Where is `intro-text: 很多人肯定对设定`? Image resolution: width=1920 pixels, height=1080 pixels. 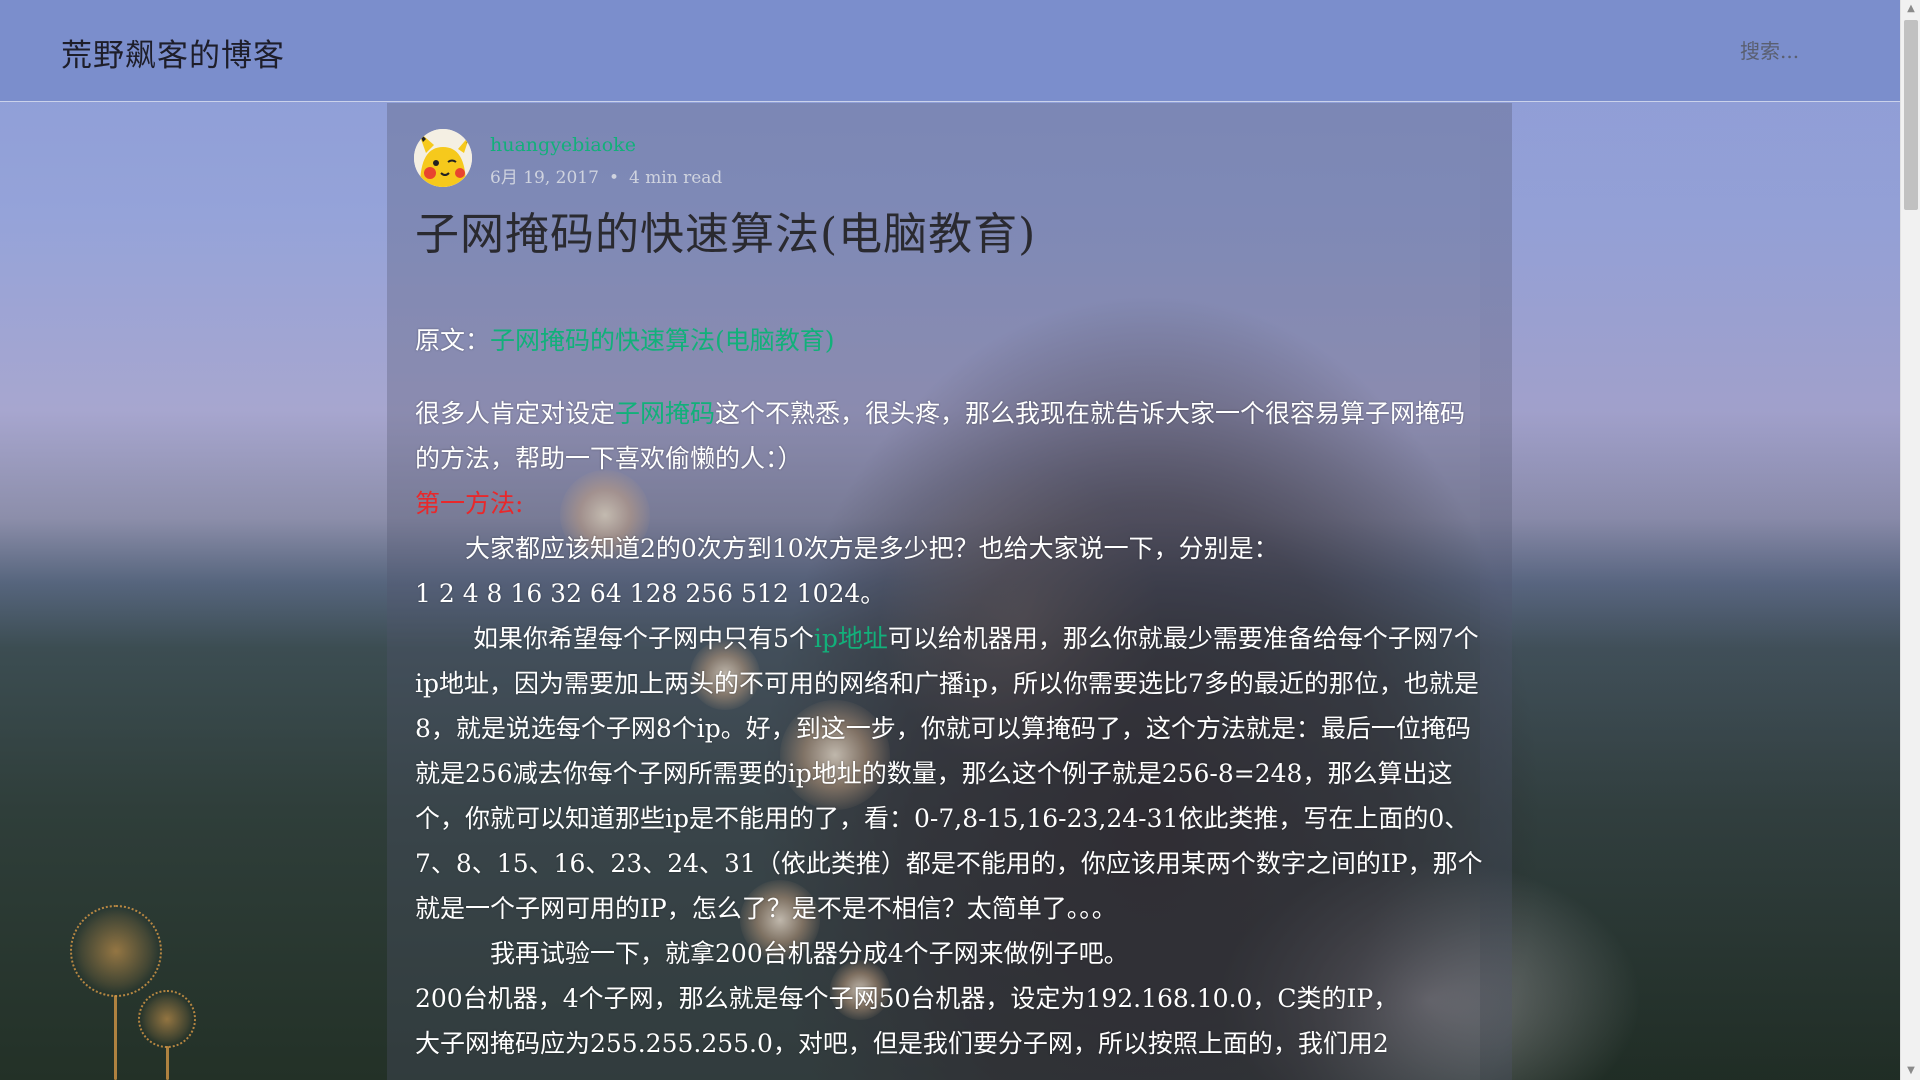 intro-text: 很多人肯定对设定 is located at coordinates (515, 413).